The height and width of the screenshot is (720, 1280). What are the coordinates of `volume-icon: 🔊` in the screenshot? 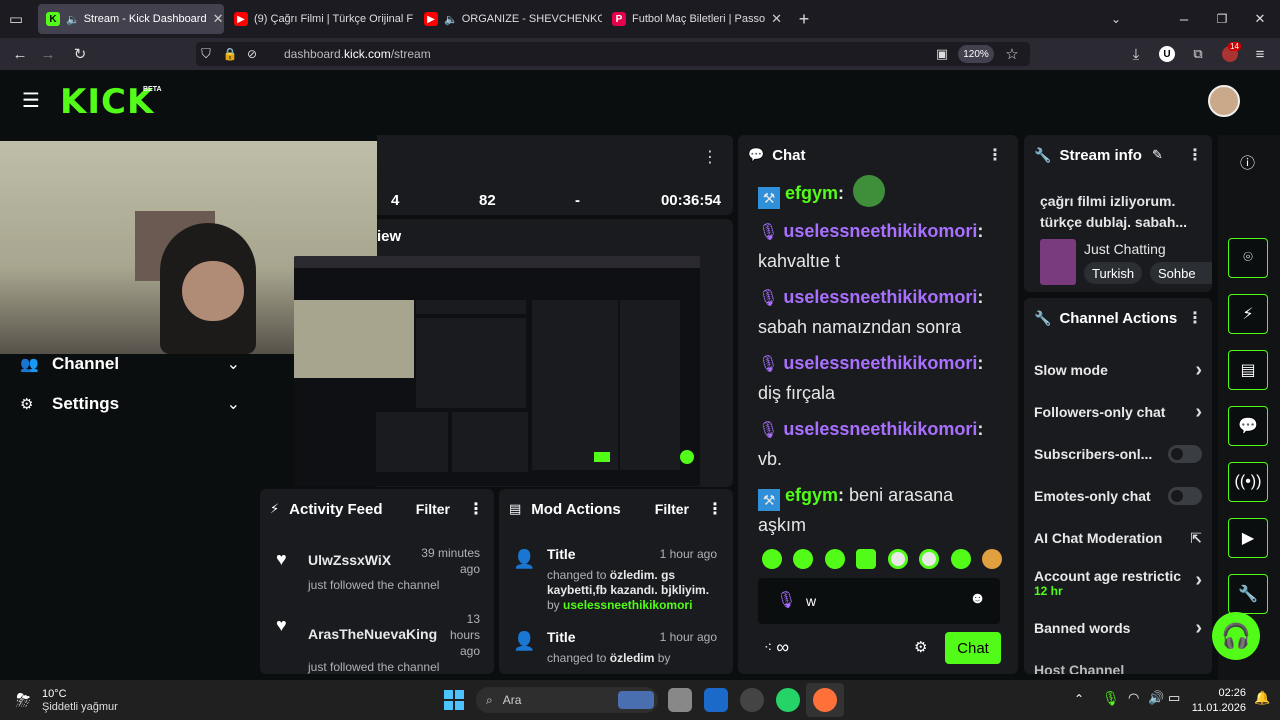 It's located at (1156, 698).